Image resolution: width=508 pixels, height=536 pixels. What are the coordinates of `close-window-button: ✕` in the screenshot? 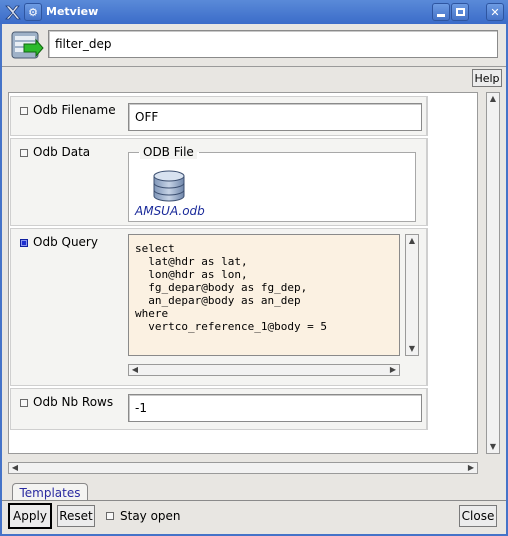 It's located at (495, 12).